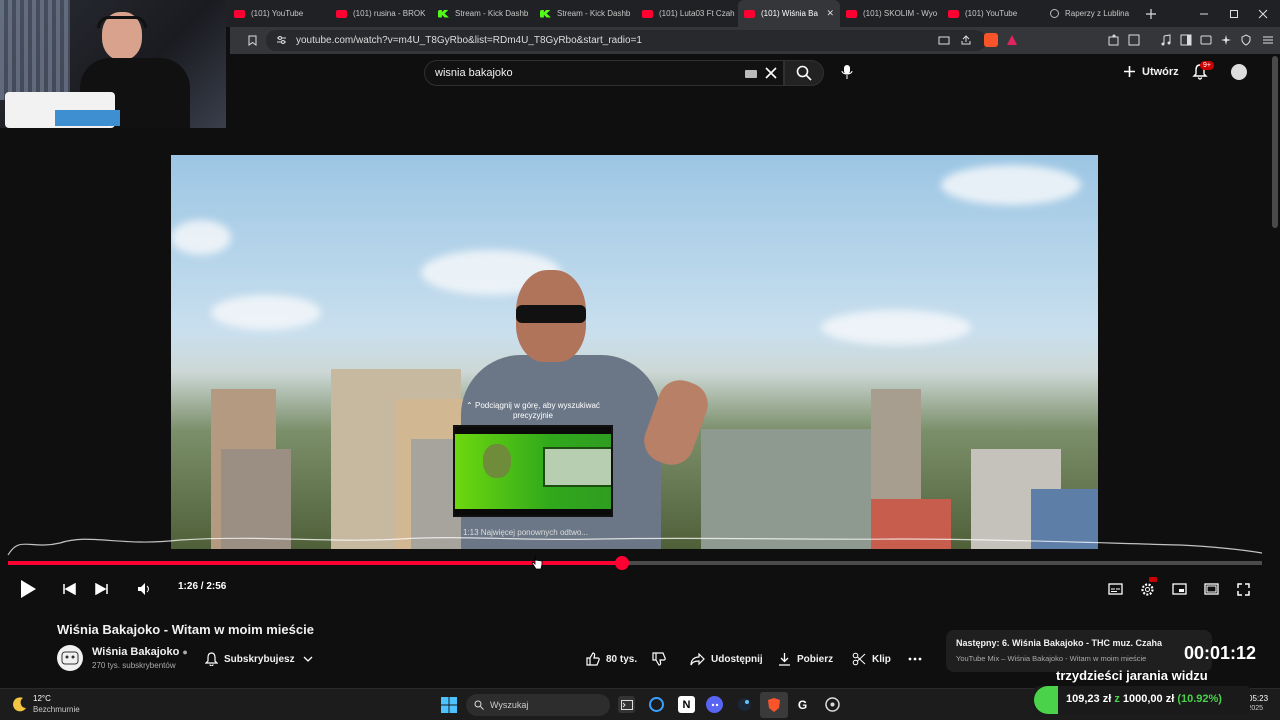 Image resolution: width=1280 pixels, height=720 pixels. Describe the element at coordinates (622, 563) in the screenshot. I see `progress-scrubber` at that location.